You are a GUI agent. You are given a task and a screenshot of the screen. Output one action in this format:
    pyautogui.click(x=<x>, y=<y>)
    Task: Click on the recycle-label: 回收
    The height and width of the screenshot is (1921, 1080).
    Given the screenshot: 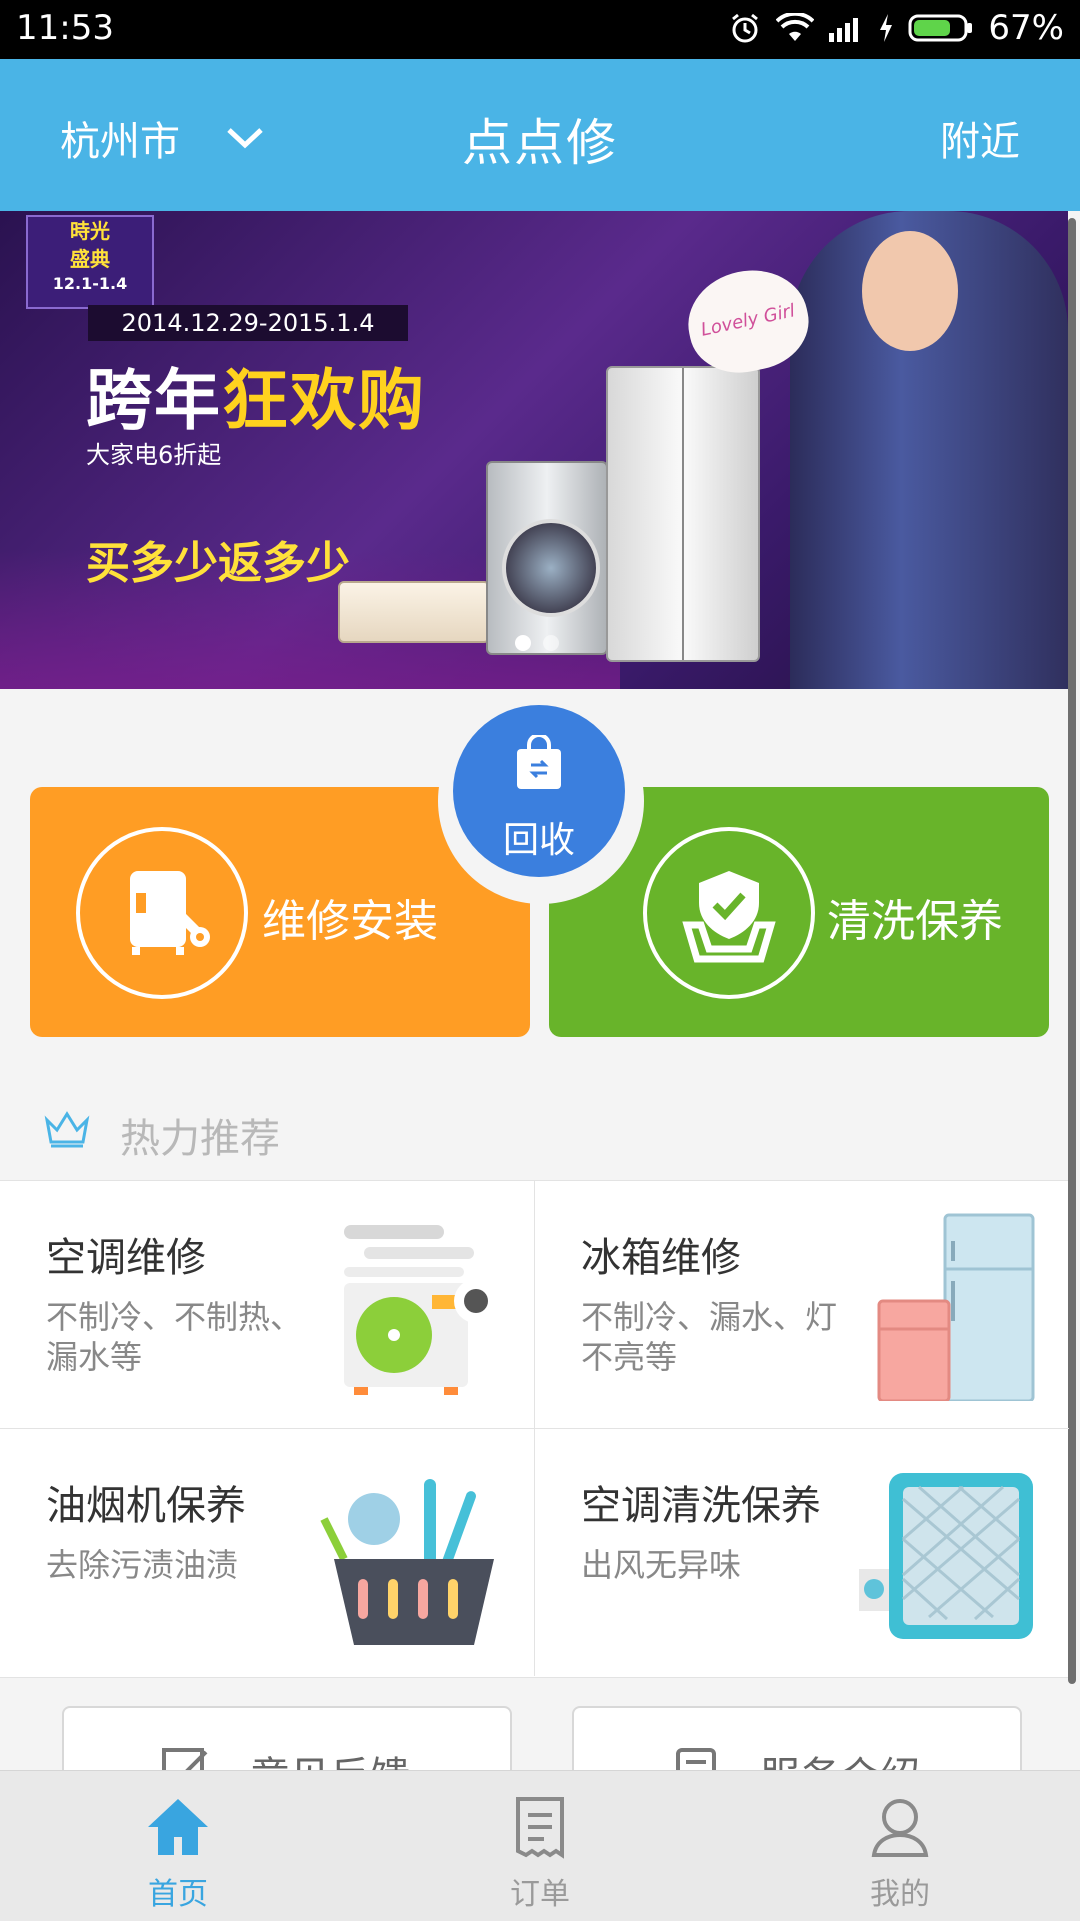 What is the action you would take?
    pyautogui.click(x=538, y=840)
    